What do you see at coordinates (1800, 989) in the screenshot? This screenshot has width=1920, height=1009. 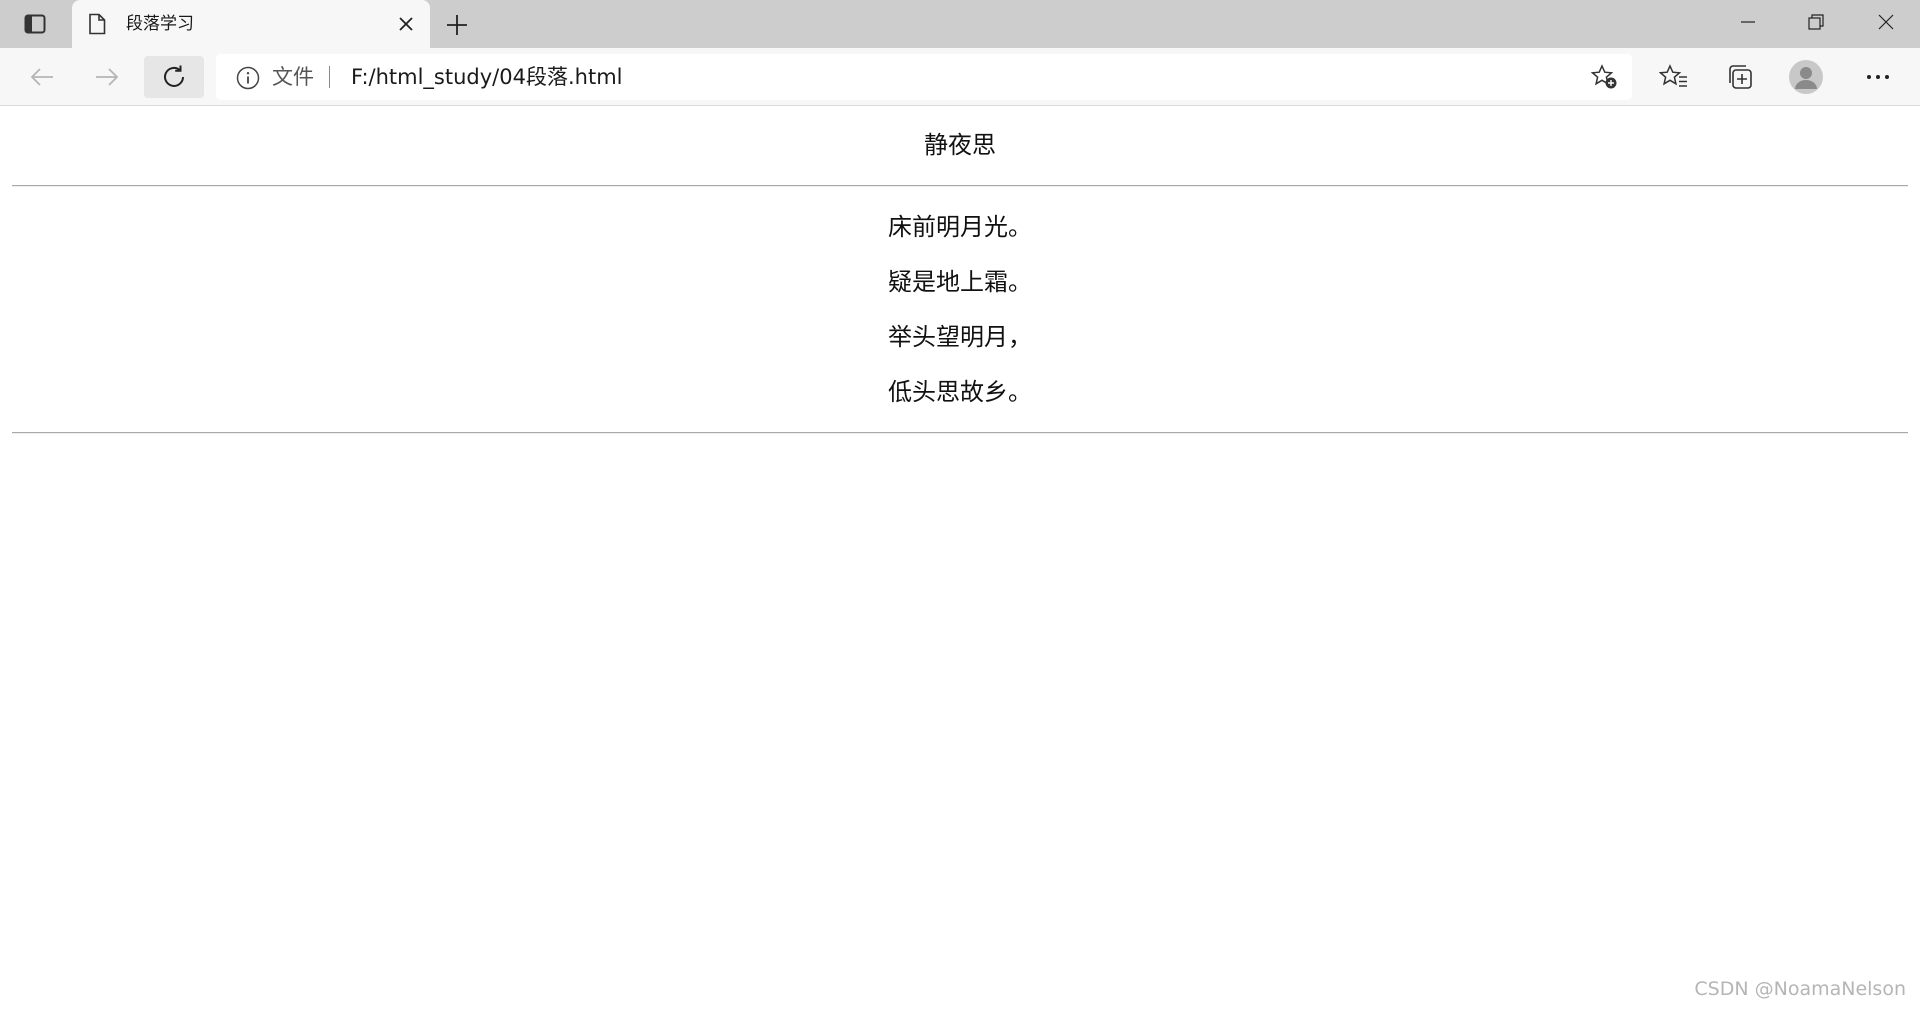 I see `watermark: CSDN @NoamaNelson` at bounding box center [1800, 989].